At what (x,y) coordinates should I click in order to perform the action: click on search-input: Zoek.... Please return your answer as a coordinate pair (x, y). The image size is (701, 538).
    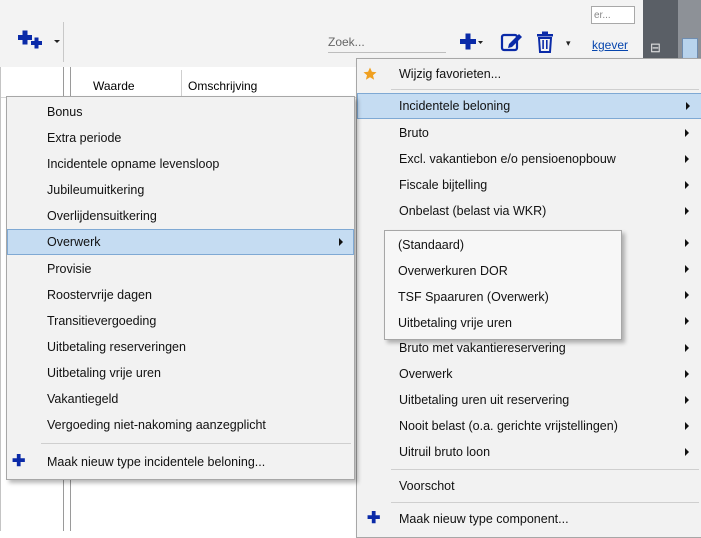
    Looking at the image, I should click on (387, 43).